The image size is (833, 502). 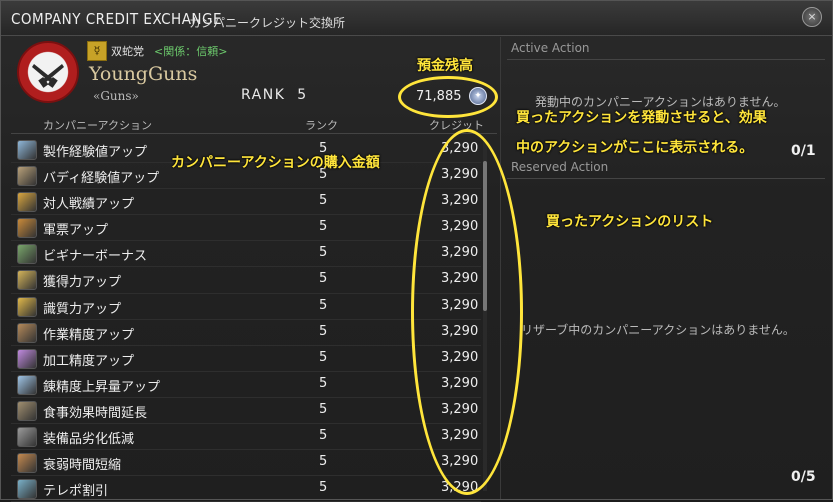 I want to click on action-name: 食事効果時間延長, so click(x=95, y=413).